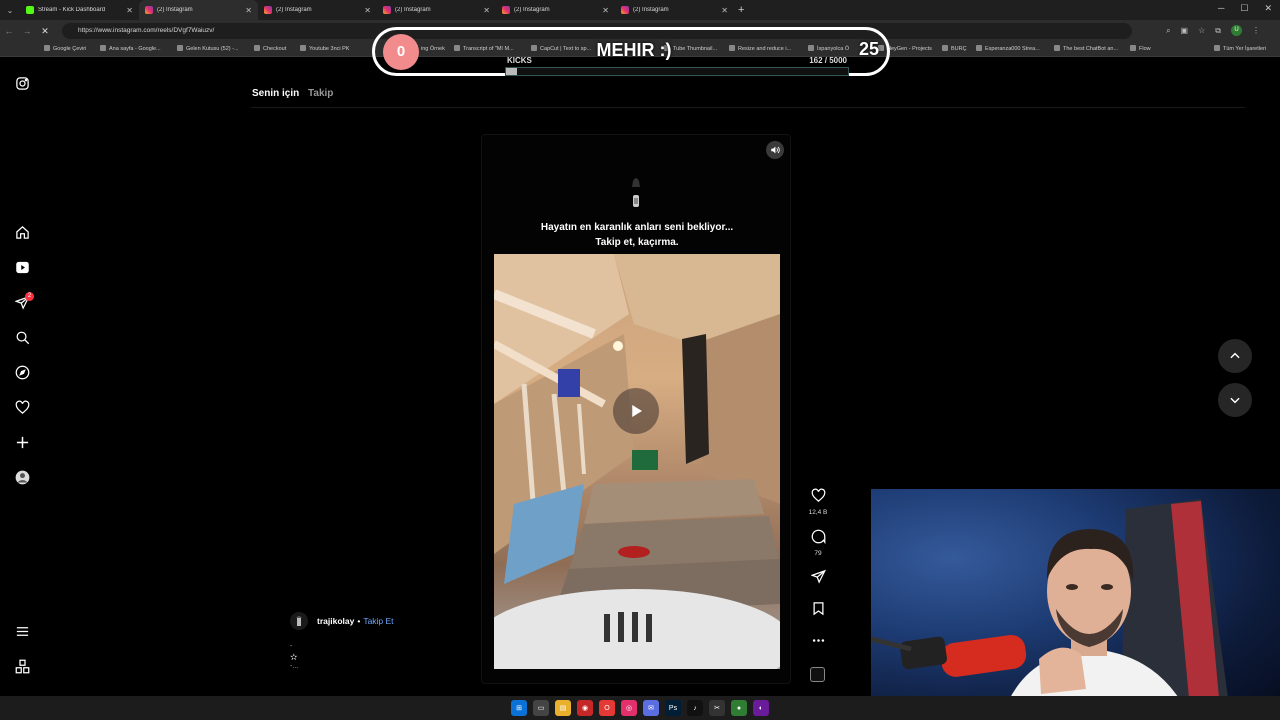  I want to click on chrome-icon: ●, so click(739, 708).